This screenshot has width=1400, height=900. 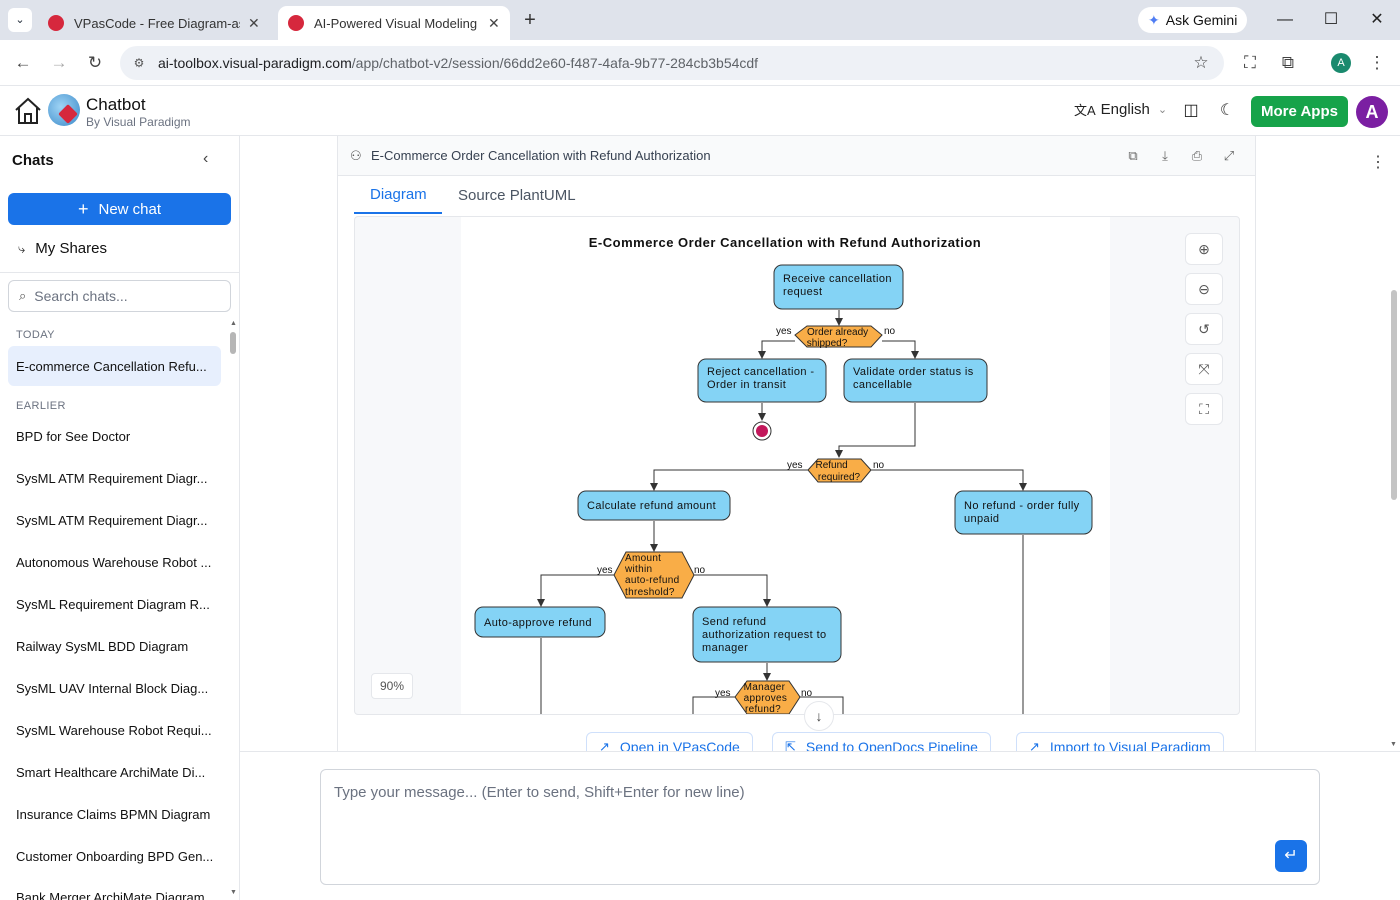 I want to click on new-chat-button: + New chat, so click(x=119, y=209).